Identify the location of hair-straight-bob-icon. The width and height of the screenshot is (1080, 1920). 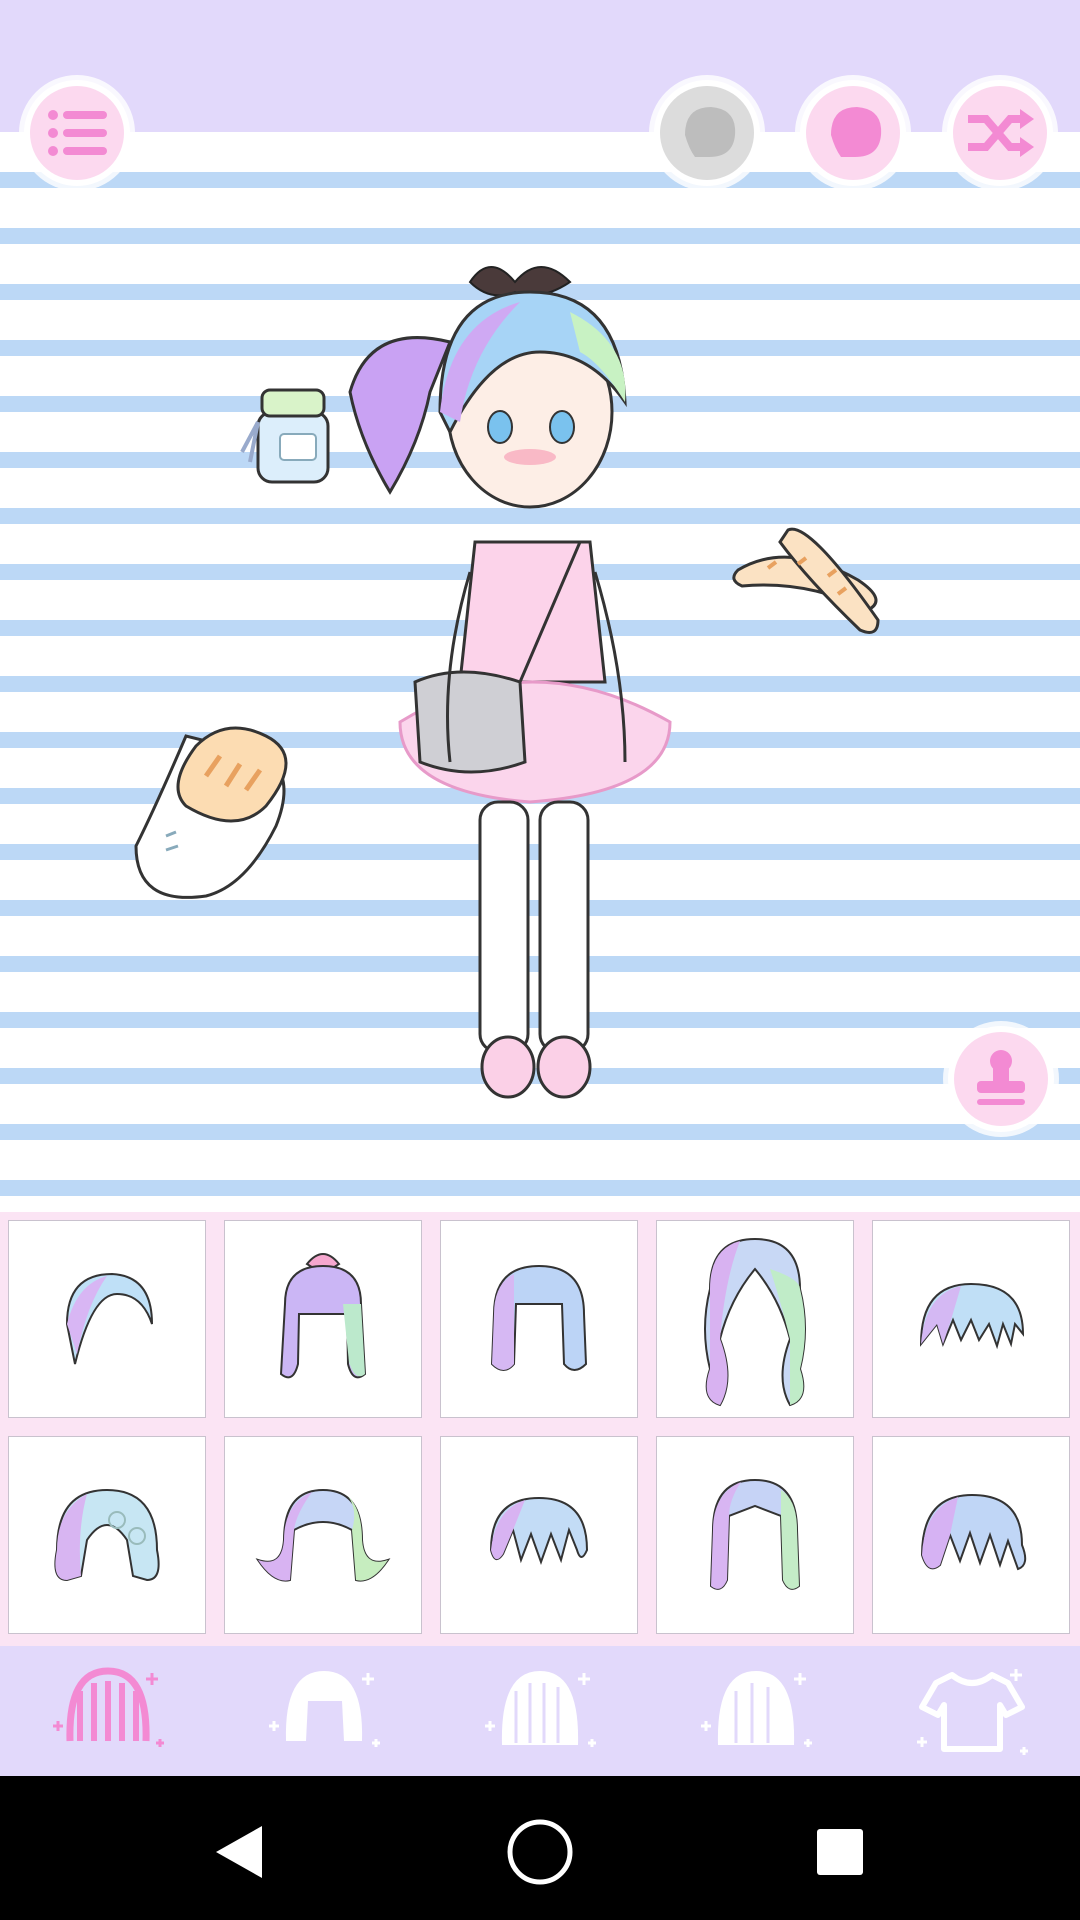
(755, 1534).